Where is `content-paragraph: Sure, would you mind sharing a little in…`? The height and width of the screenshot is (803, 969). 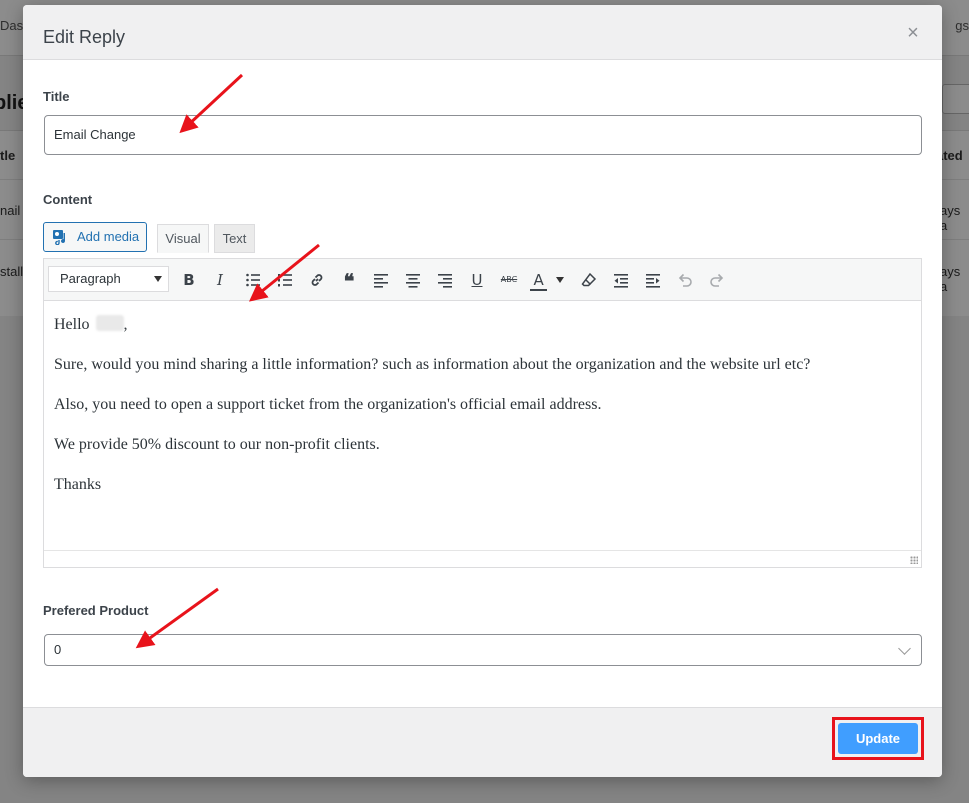
content-paragraph: Sure, would you mind sharing a little in… is located at coordinates (432, 364).